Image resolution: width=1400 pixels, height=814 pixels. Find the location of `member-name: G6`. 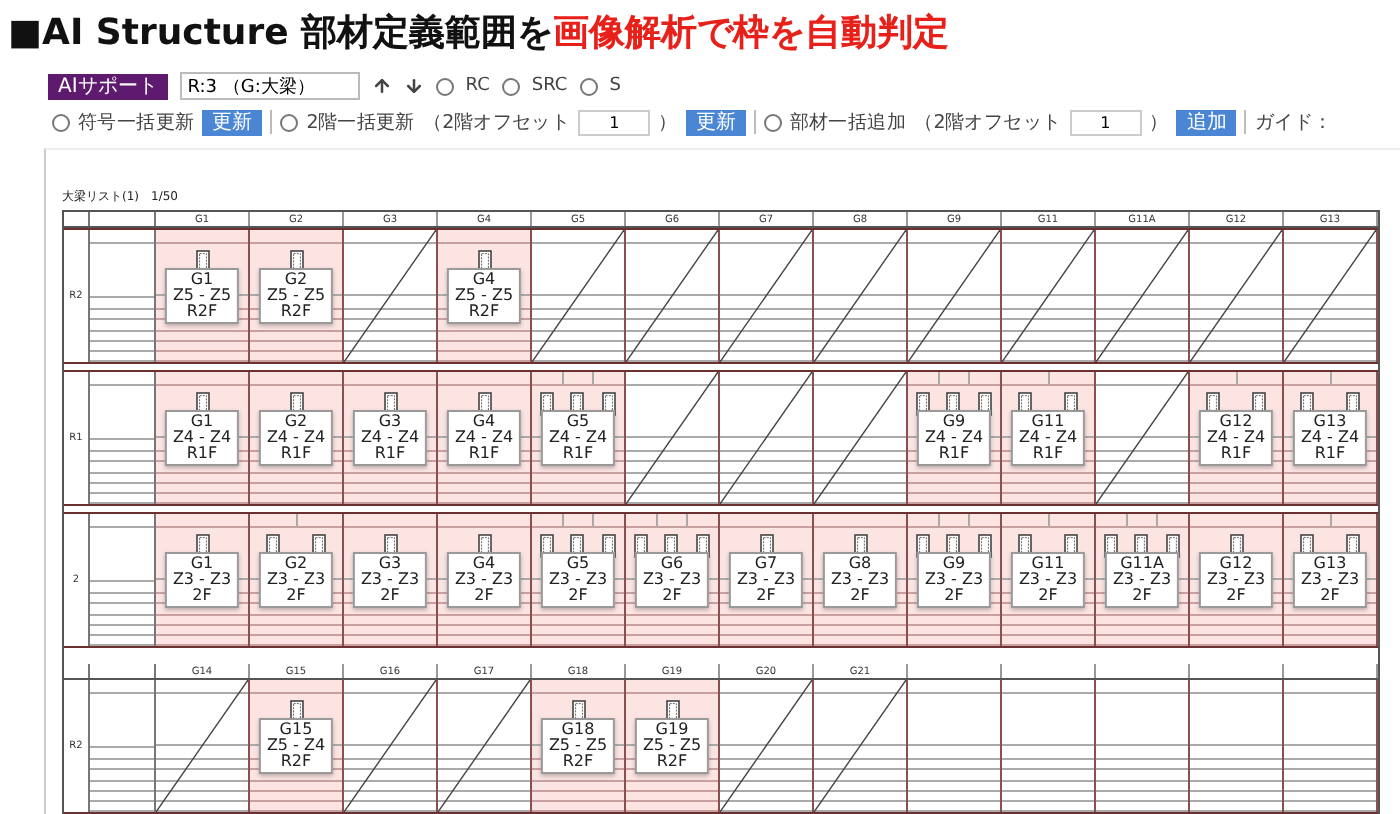

member-name: G6 is located at coordinates (672, 564).